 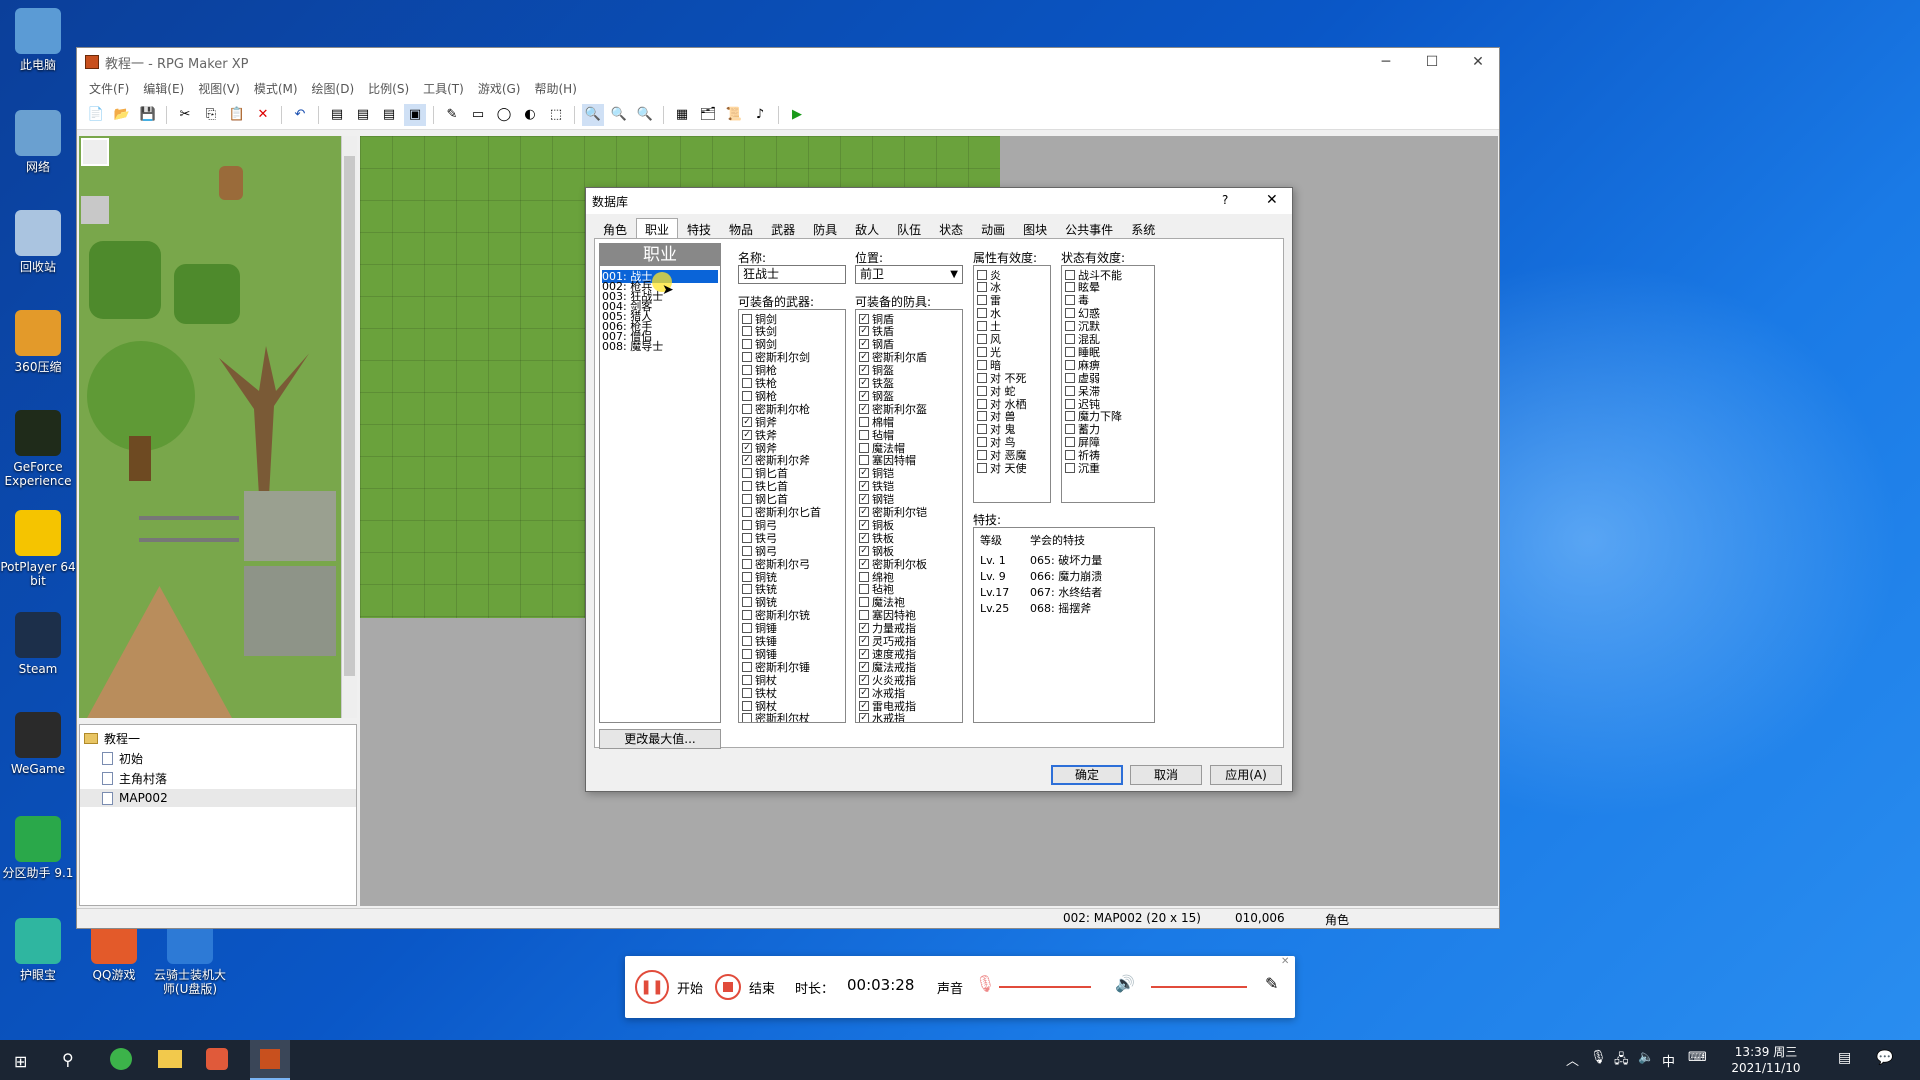 I want to click on recorder-taskbar-icon, so click(x=217, y=1059).